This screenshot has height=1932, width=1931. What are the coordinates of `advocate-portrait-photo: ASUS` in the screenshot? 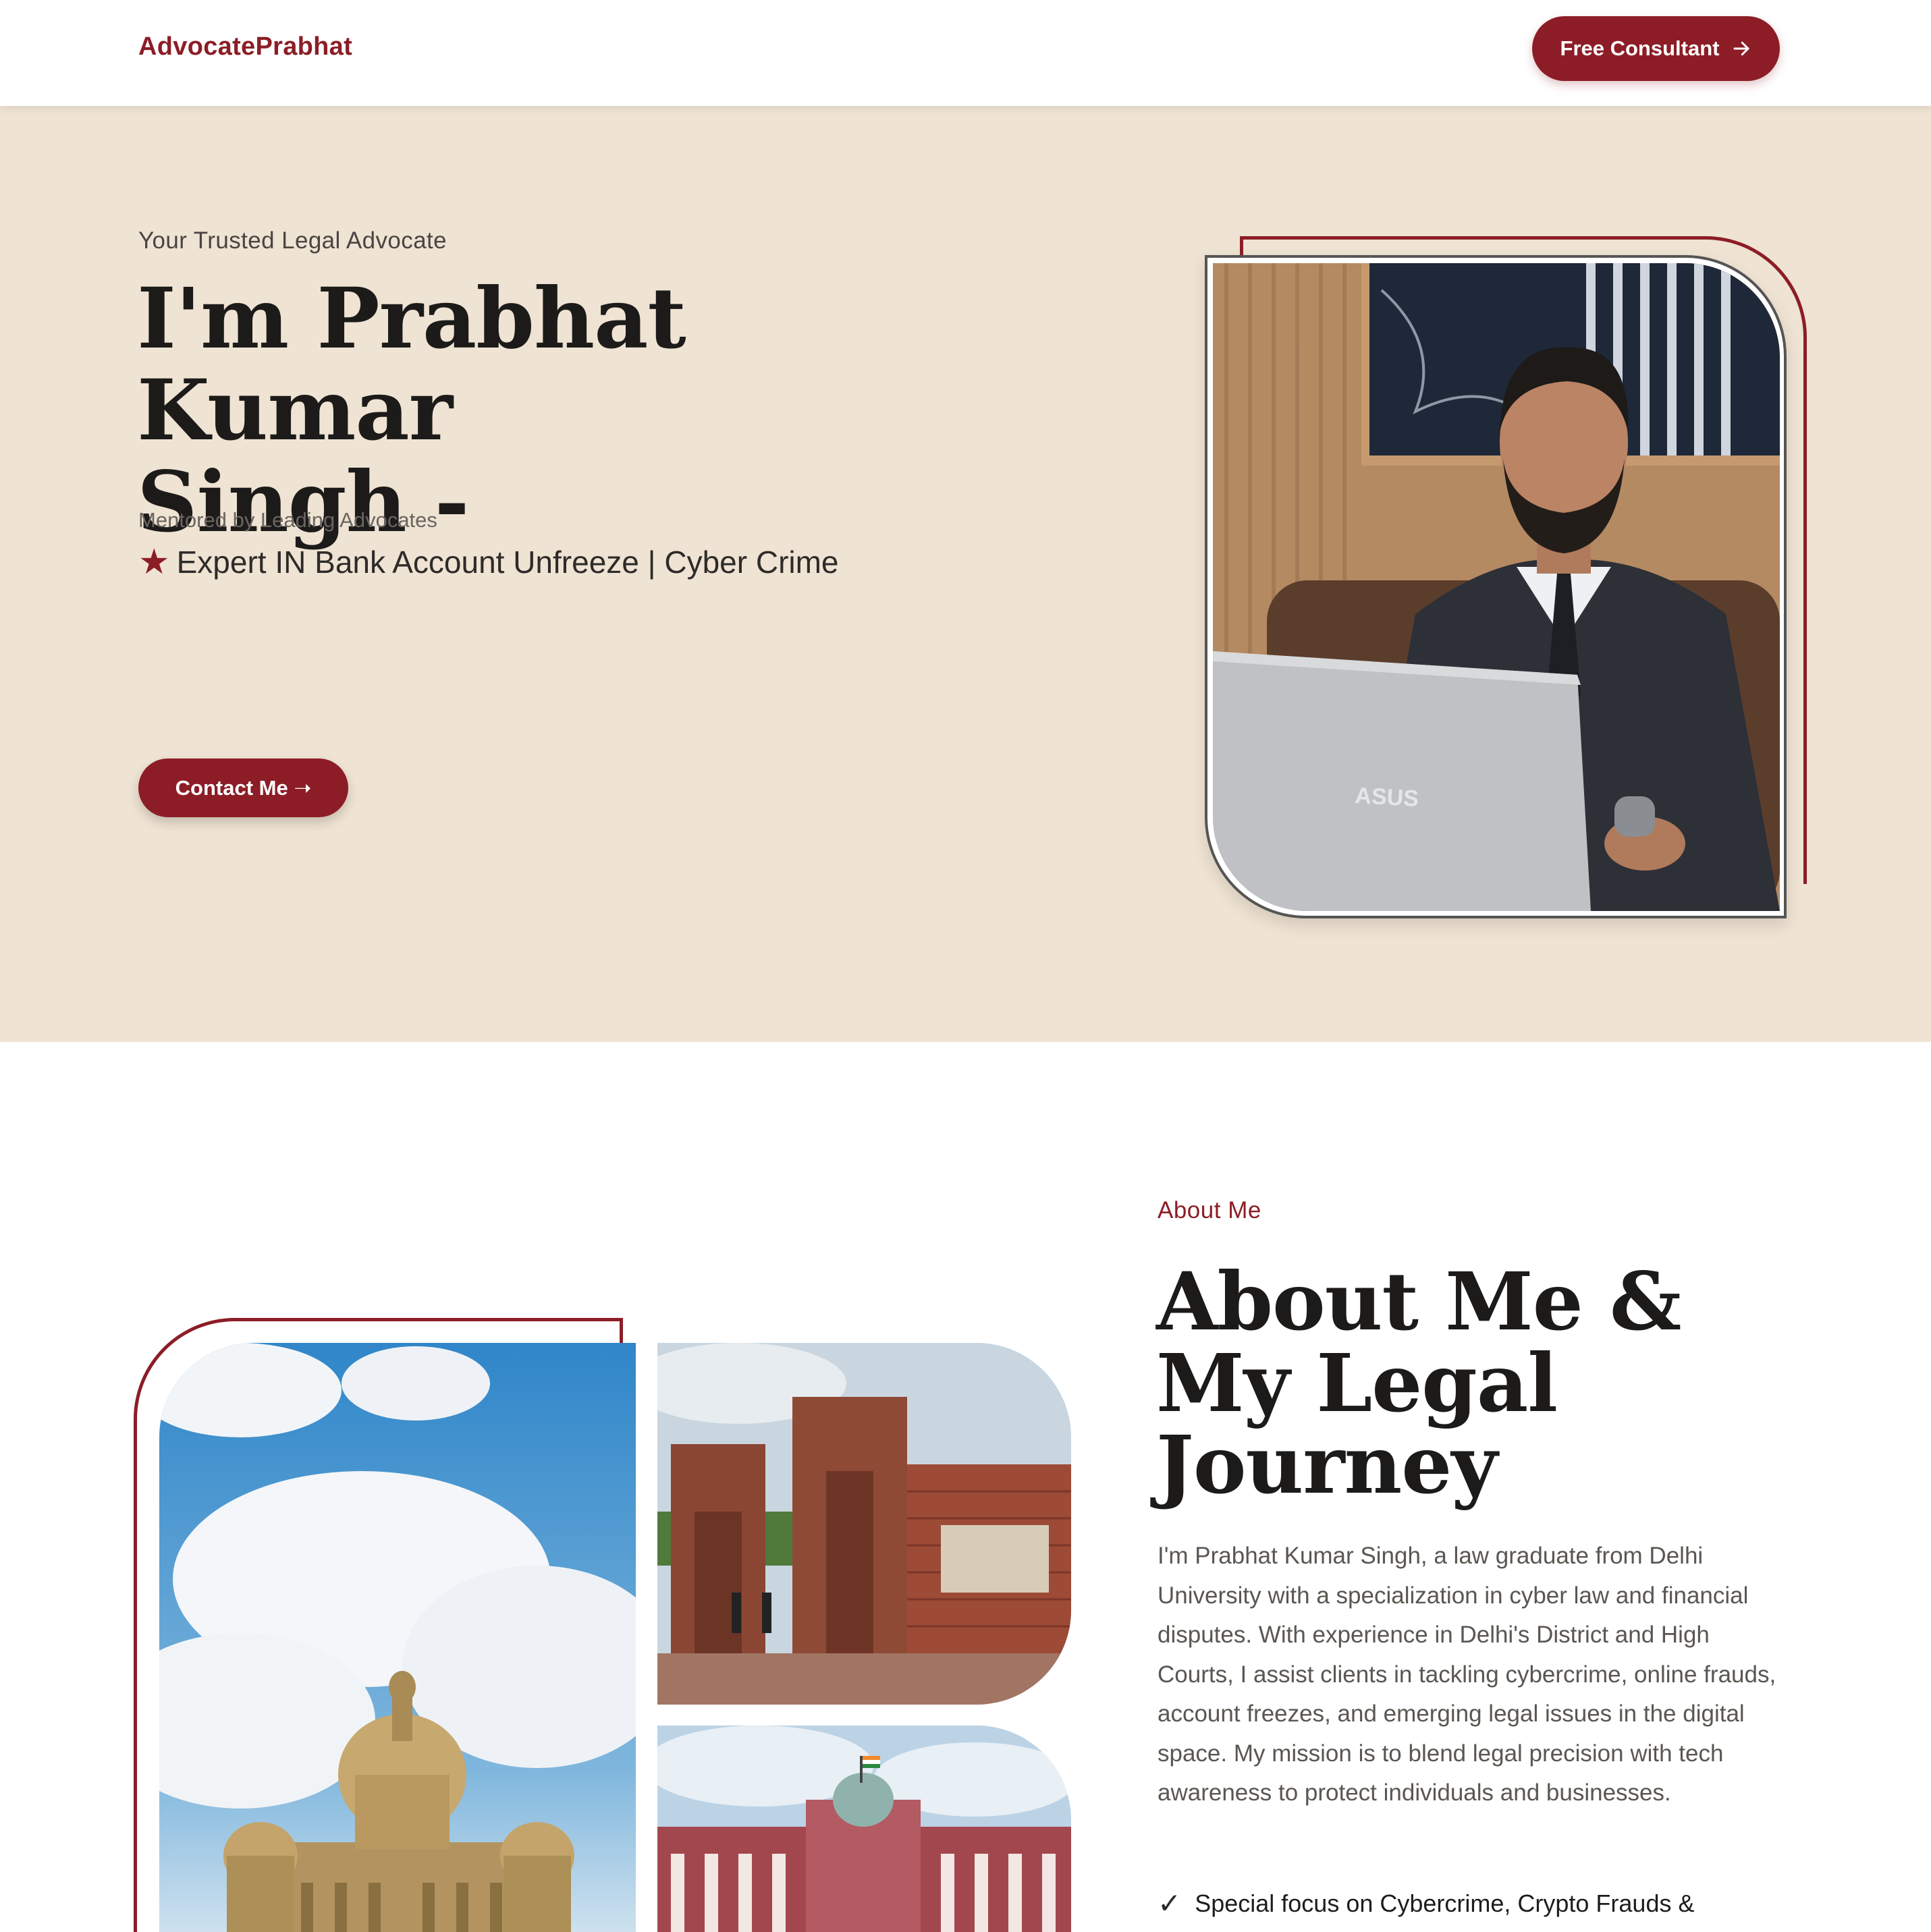 It's located at (1496, 587).